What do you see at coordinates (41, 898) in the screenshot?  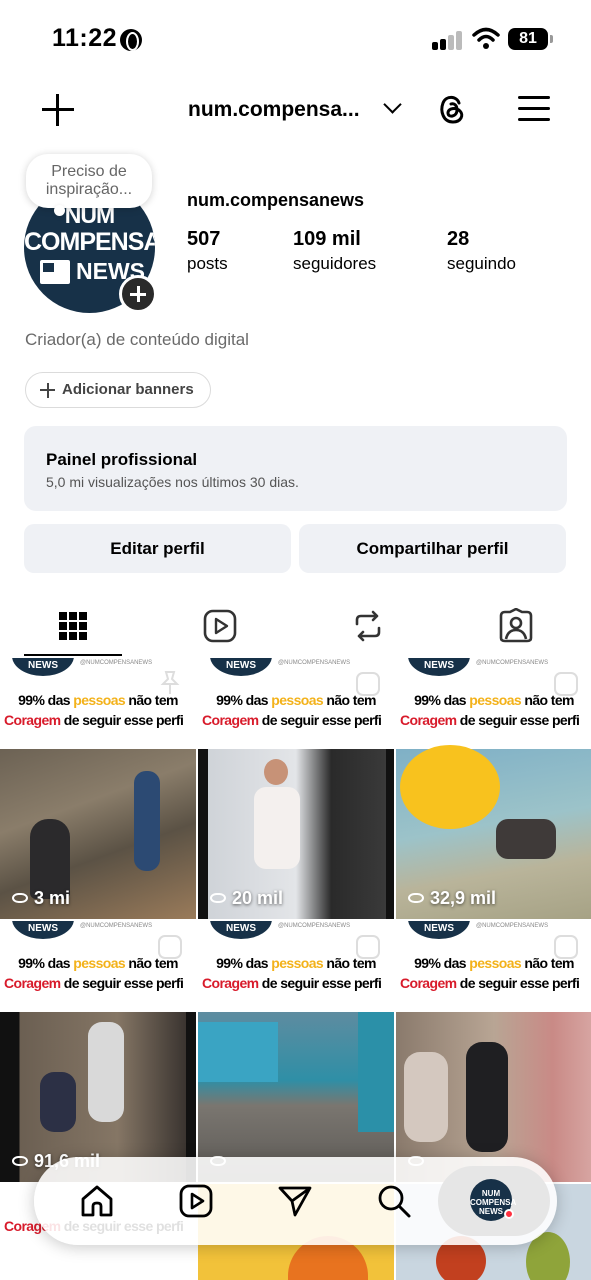 I see `view-count: 3 mi` at bounding box center [41, 898].